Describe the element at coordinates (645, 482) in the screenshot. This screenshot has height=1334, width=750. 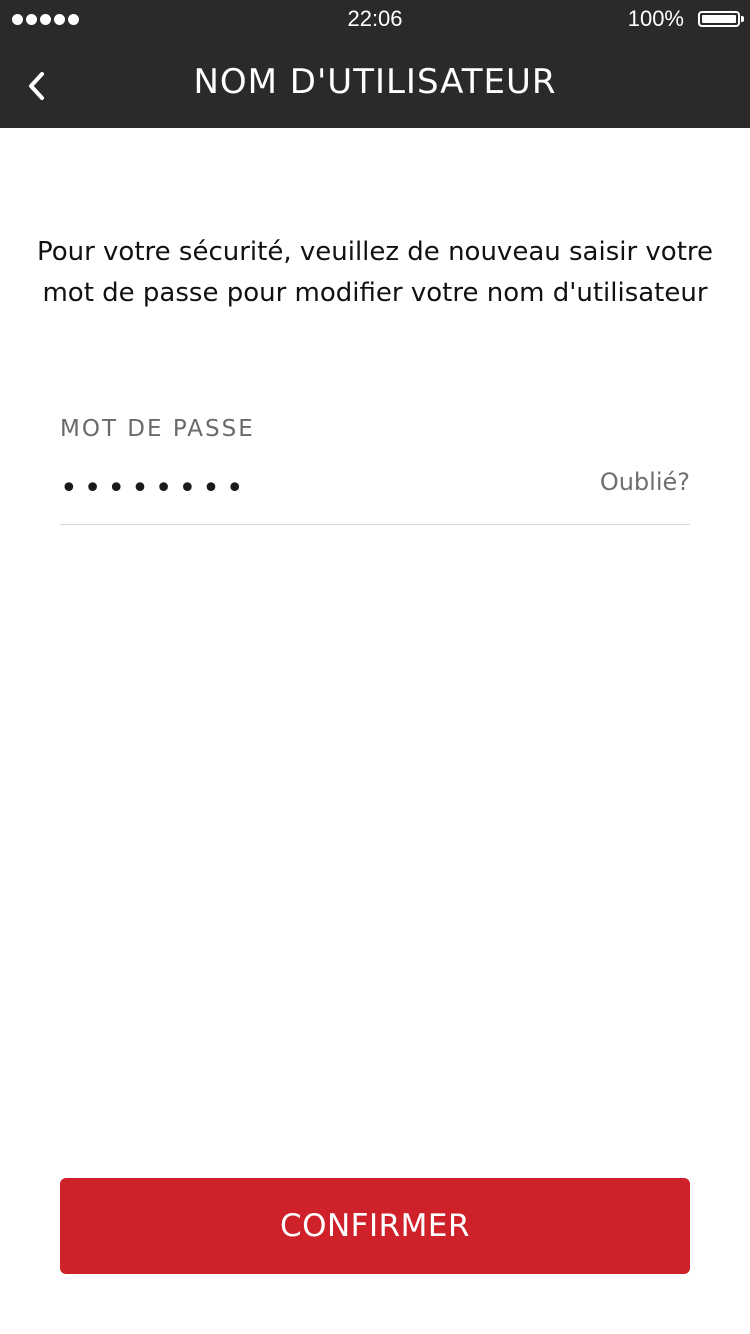
I see `forgot-password-link: Oublié?` at that location.